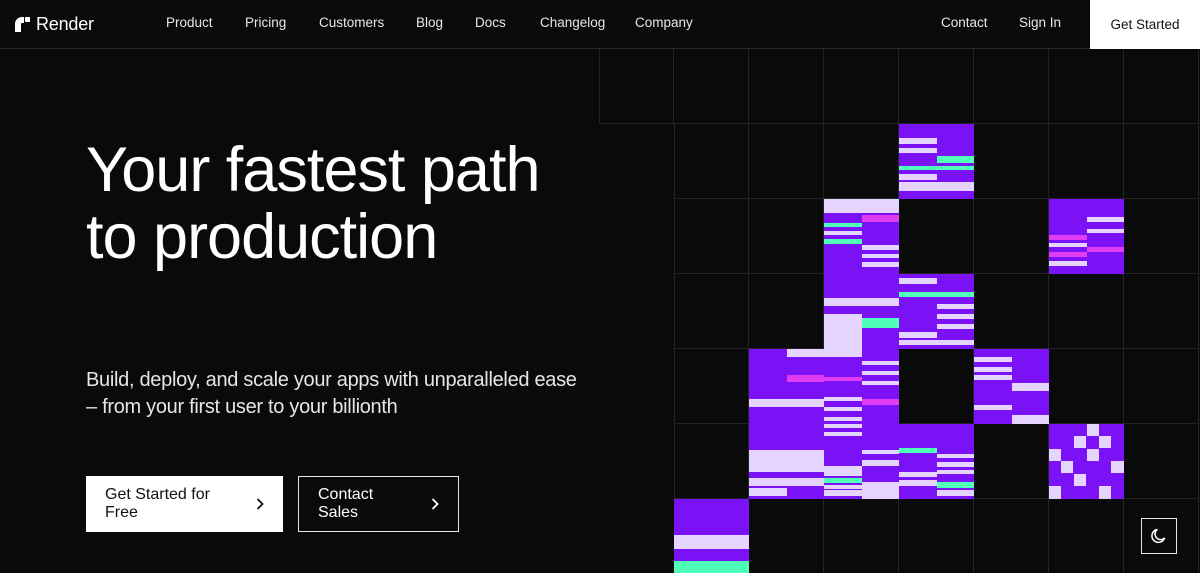  Describe the element at coordinates (572, 22) in the screenshot. I see `nav-link-changelog: Changelog` at that location.